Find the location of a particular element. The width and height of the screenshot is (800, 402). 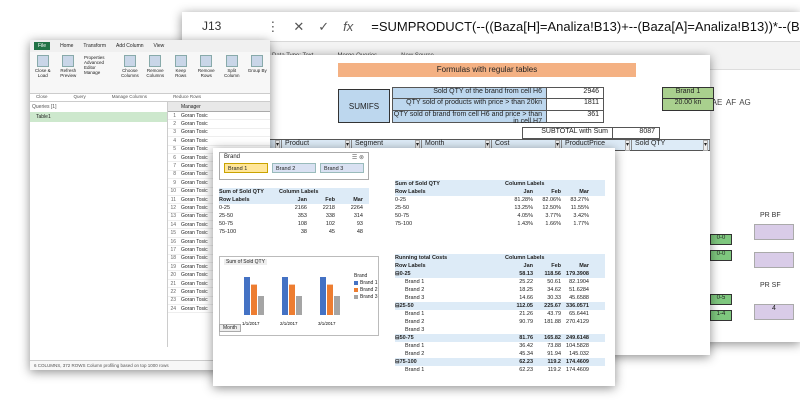

slicer-item: Brand 2 is located at coordinates (294, 168).